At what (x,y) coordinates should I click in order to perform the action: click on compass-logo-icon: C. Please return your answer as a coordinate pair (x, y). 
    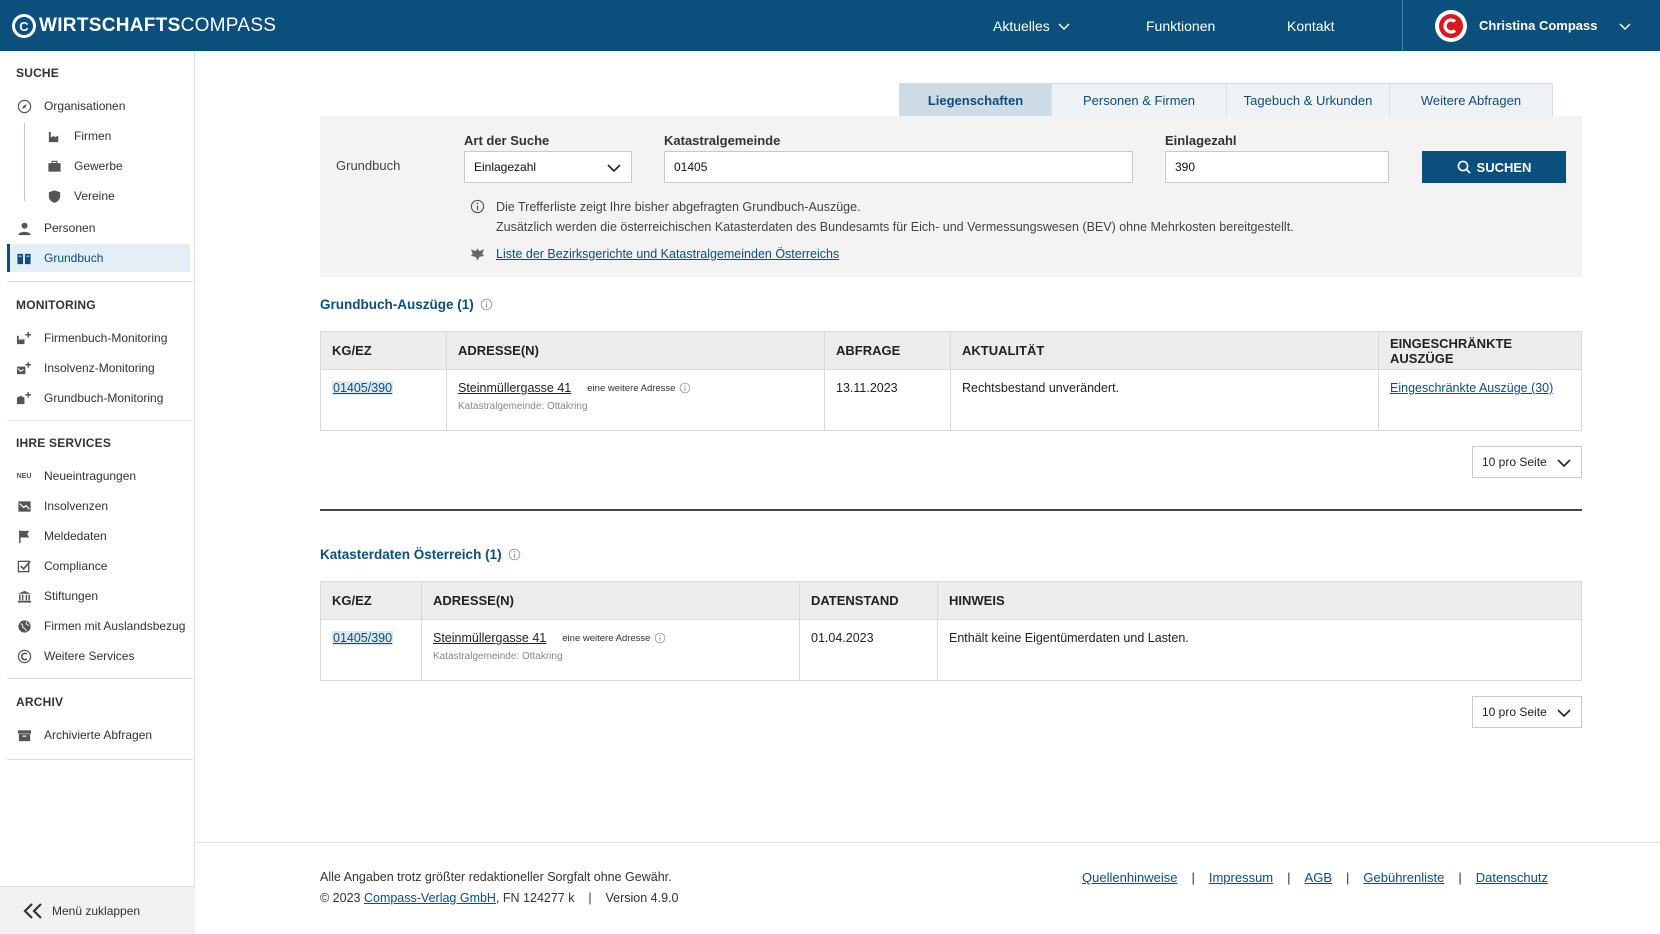
    Looking at the image, I should click on (24, 26).